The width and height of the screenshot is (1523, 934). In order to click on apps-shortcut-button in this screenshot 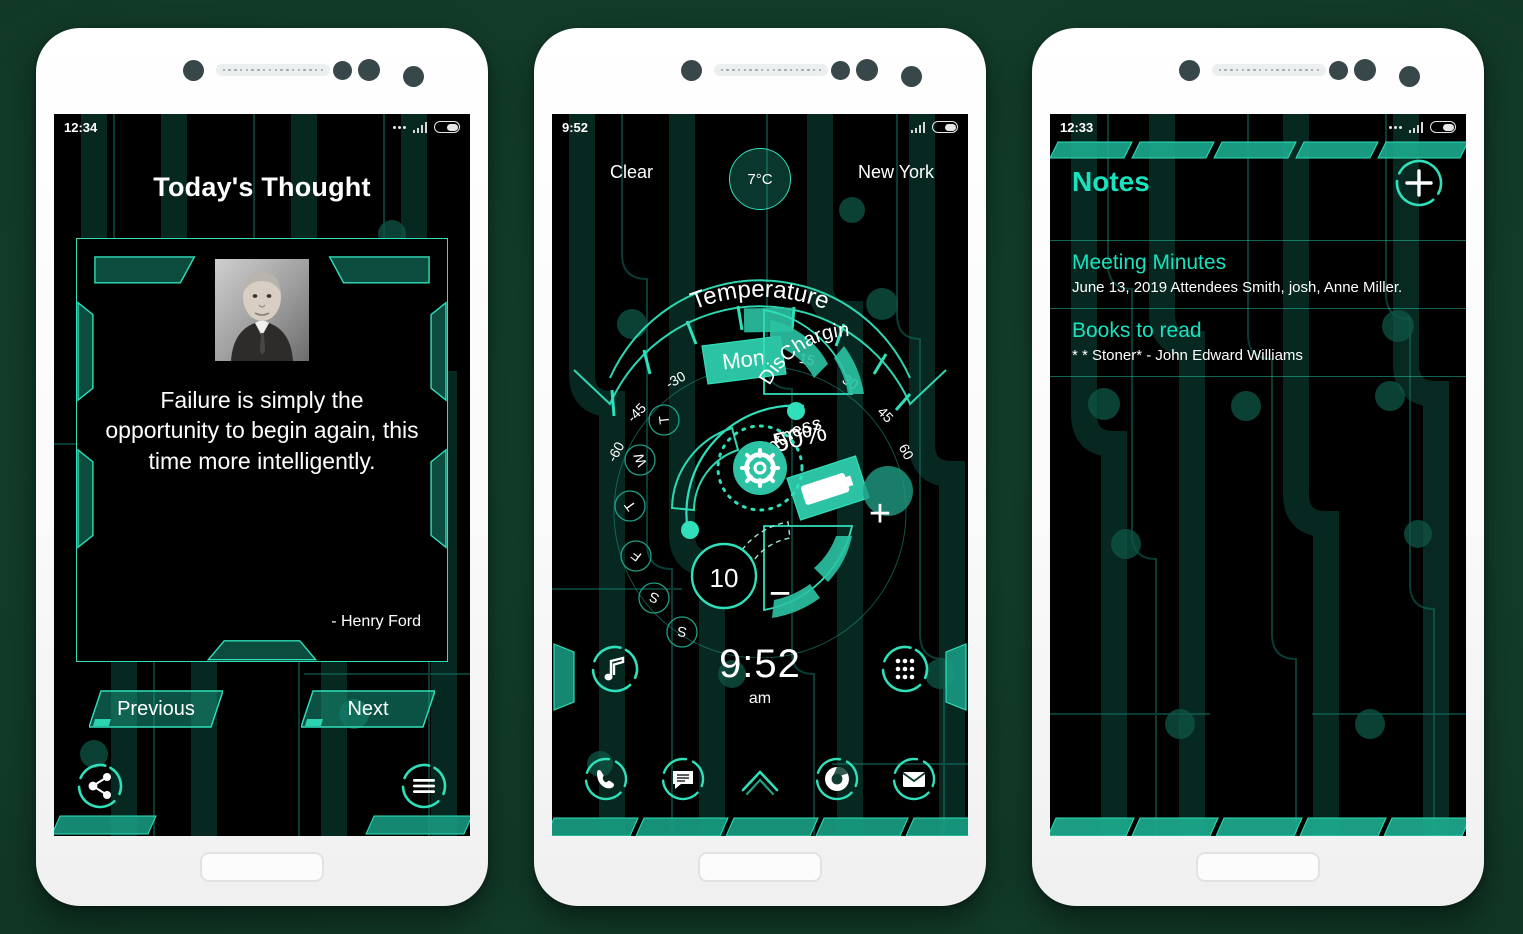, I will do `click(905, 669)`.